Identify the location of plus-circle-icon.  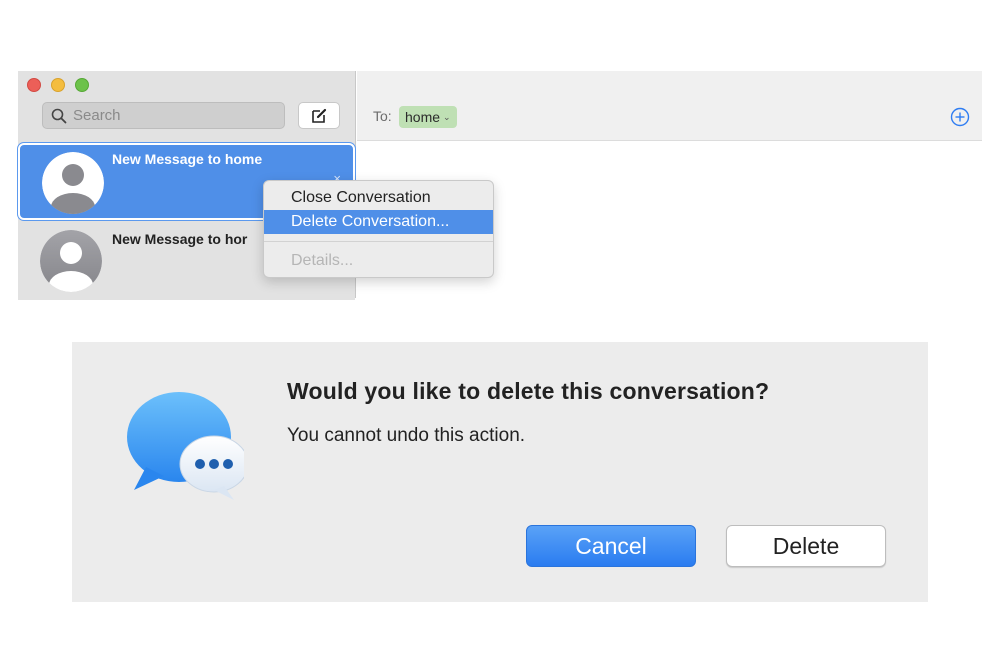
(960, 117).